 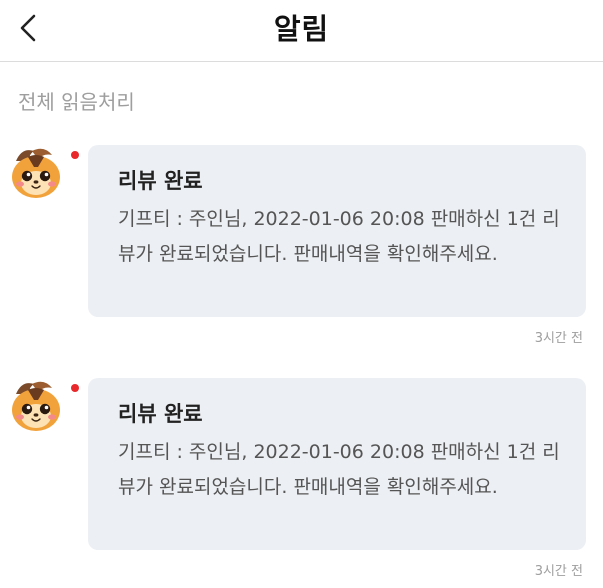 I want to click on app-header: 알림, so click(x=301, y=31).